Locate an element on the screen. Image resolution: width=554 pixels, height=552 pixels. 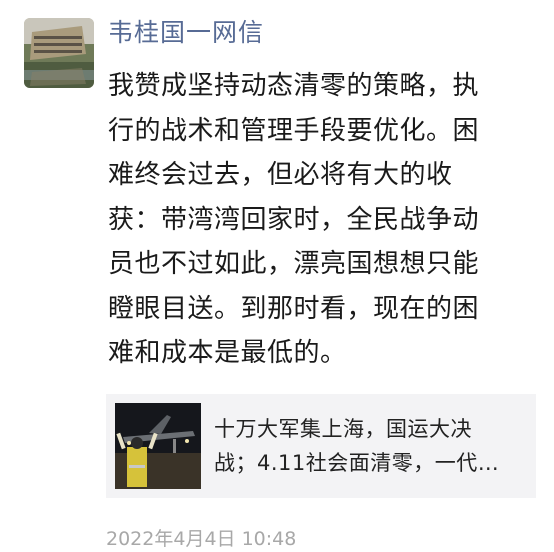
avatar is located at coordinates (59, 53).